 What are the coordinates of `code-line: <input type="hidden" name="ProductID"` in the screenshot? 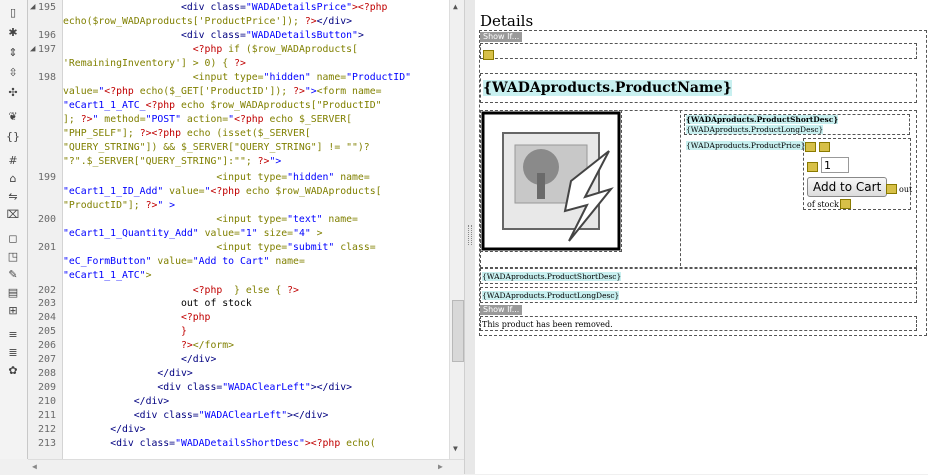 It's located at (237, 78).